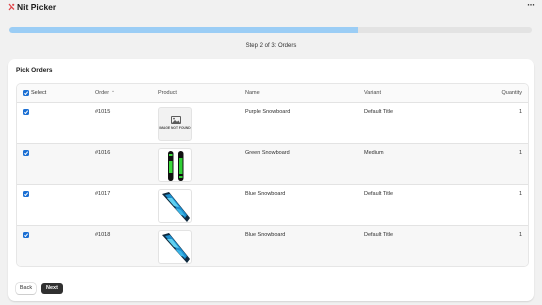 The width and height of the screenshot is (542, 305). I want to click on column-header-order: Order ⌃, so click(105, 93).